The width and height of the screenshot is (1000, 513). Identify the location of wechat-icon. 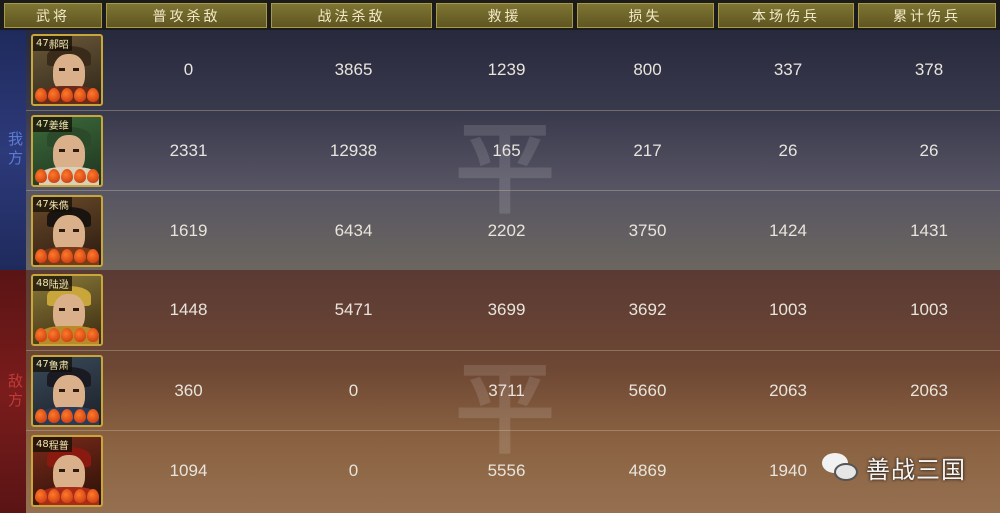
(840, 467).